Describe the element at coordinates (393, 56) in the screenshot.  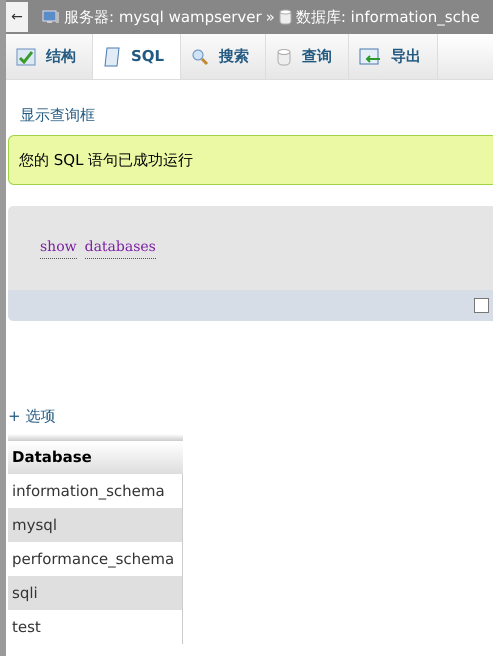
I see `tab: 导出` at that location.